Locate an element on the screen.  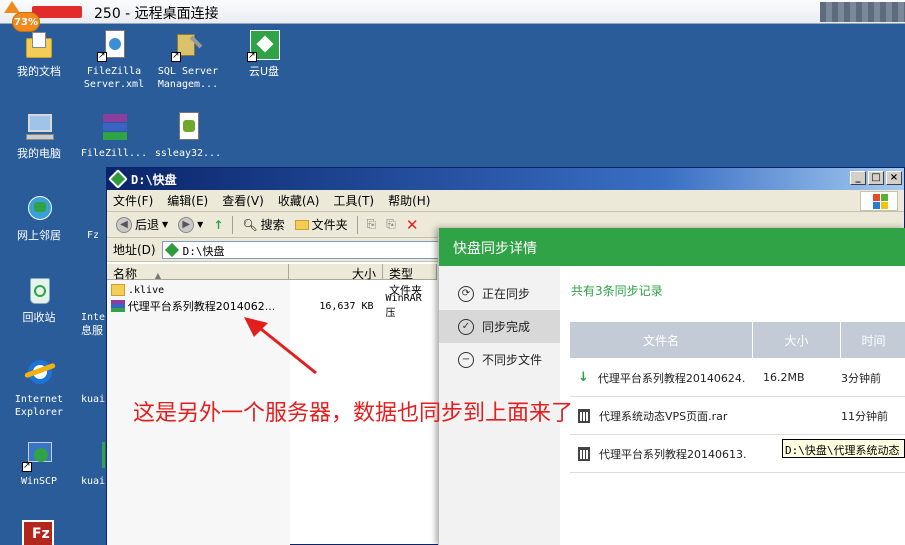
address-label: 地址(D) is located at coordinates (134, 250).